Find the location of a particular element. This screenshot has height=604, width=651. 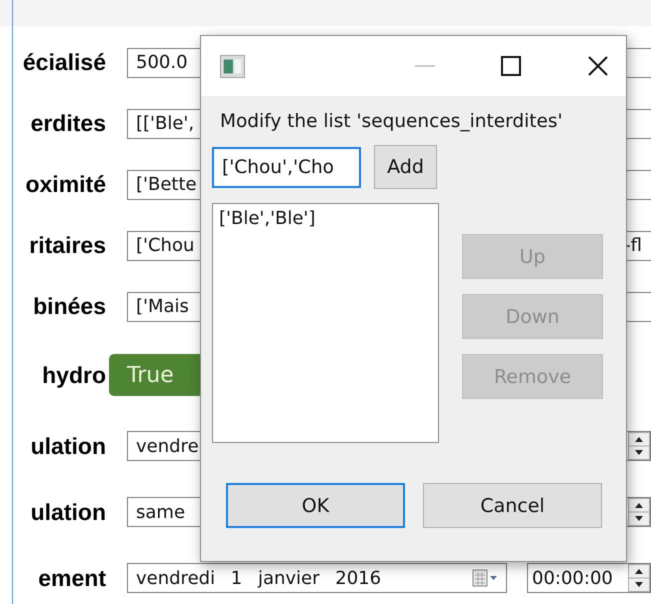

cancel-button: Cancel is located at coordinates (512, 505).